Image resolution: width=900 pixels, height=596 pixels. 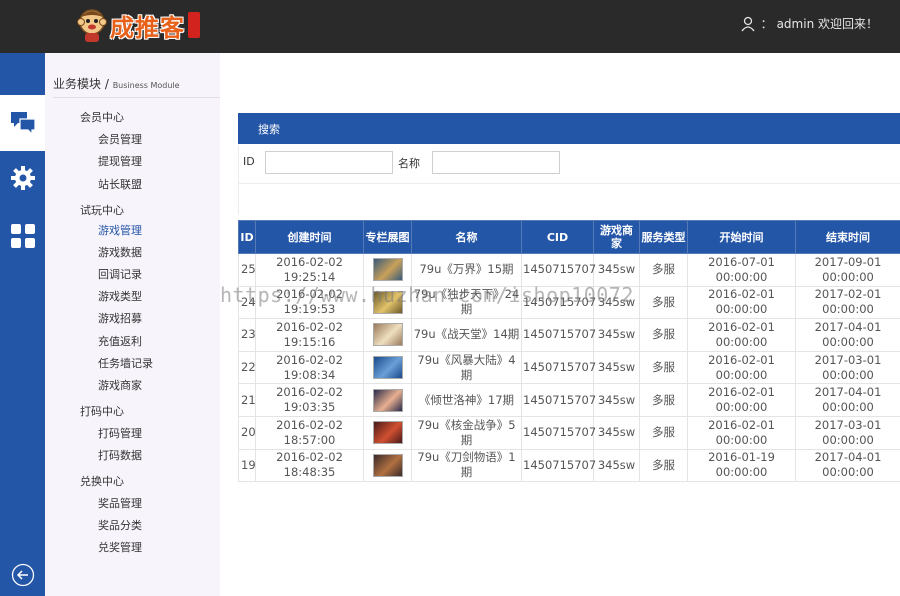 I want to click on column-header-cid: CID, so click(x=557, y=237).